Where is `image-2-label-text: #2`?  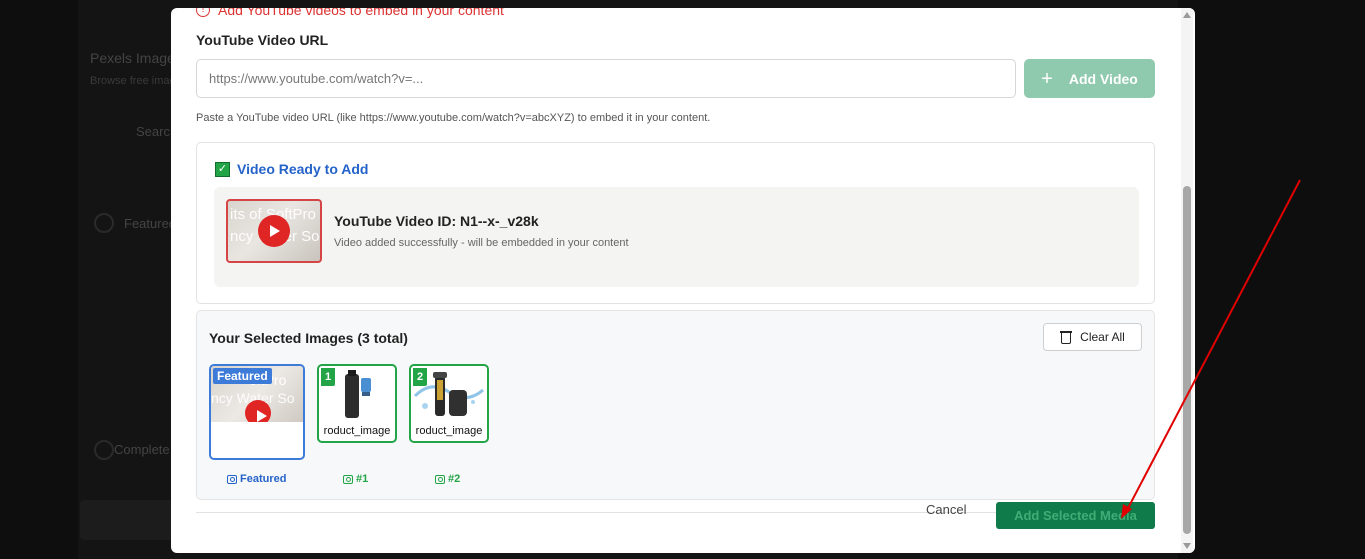 image-2-label-text: #2 is located at coordinates (454, 479).